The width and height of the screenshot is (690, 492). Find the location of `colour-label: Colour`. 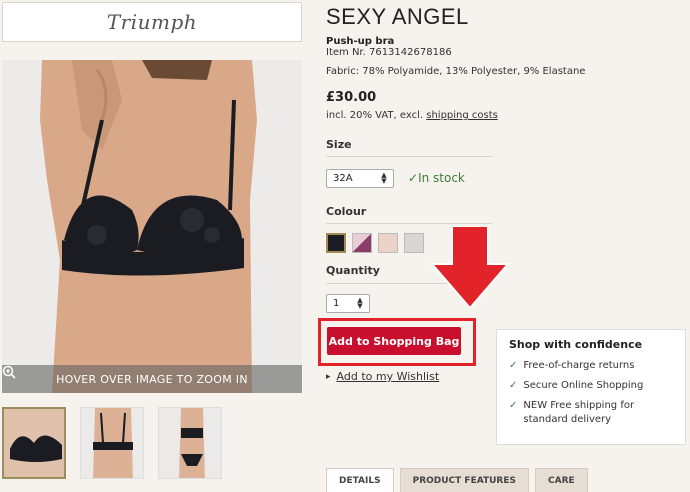

colour-label: Colour is located at coordinates (346, 211).